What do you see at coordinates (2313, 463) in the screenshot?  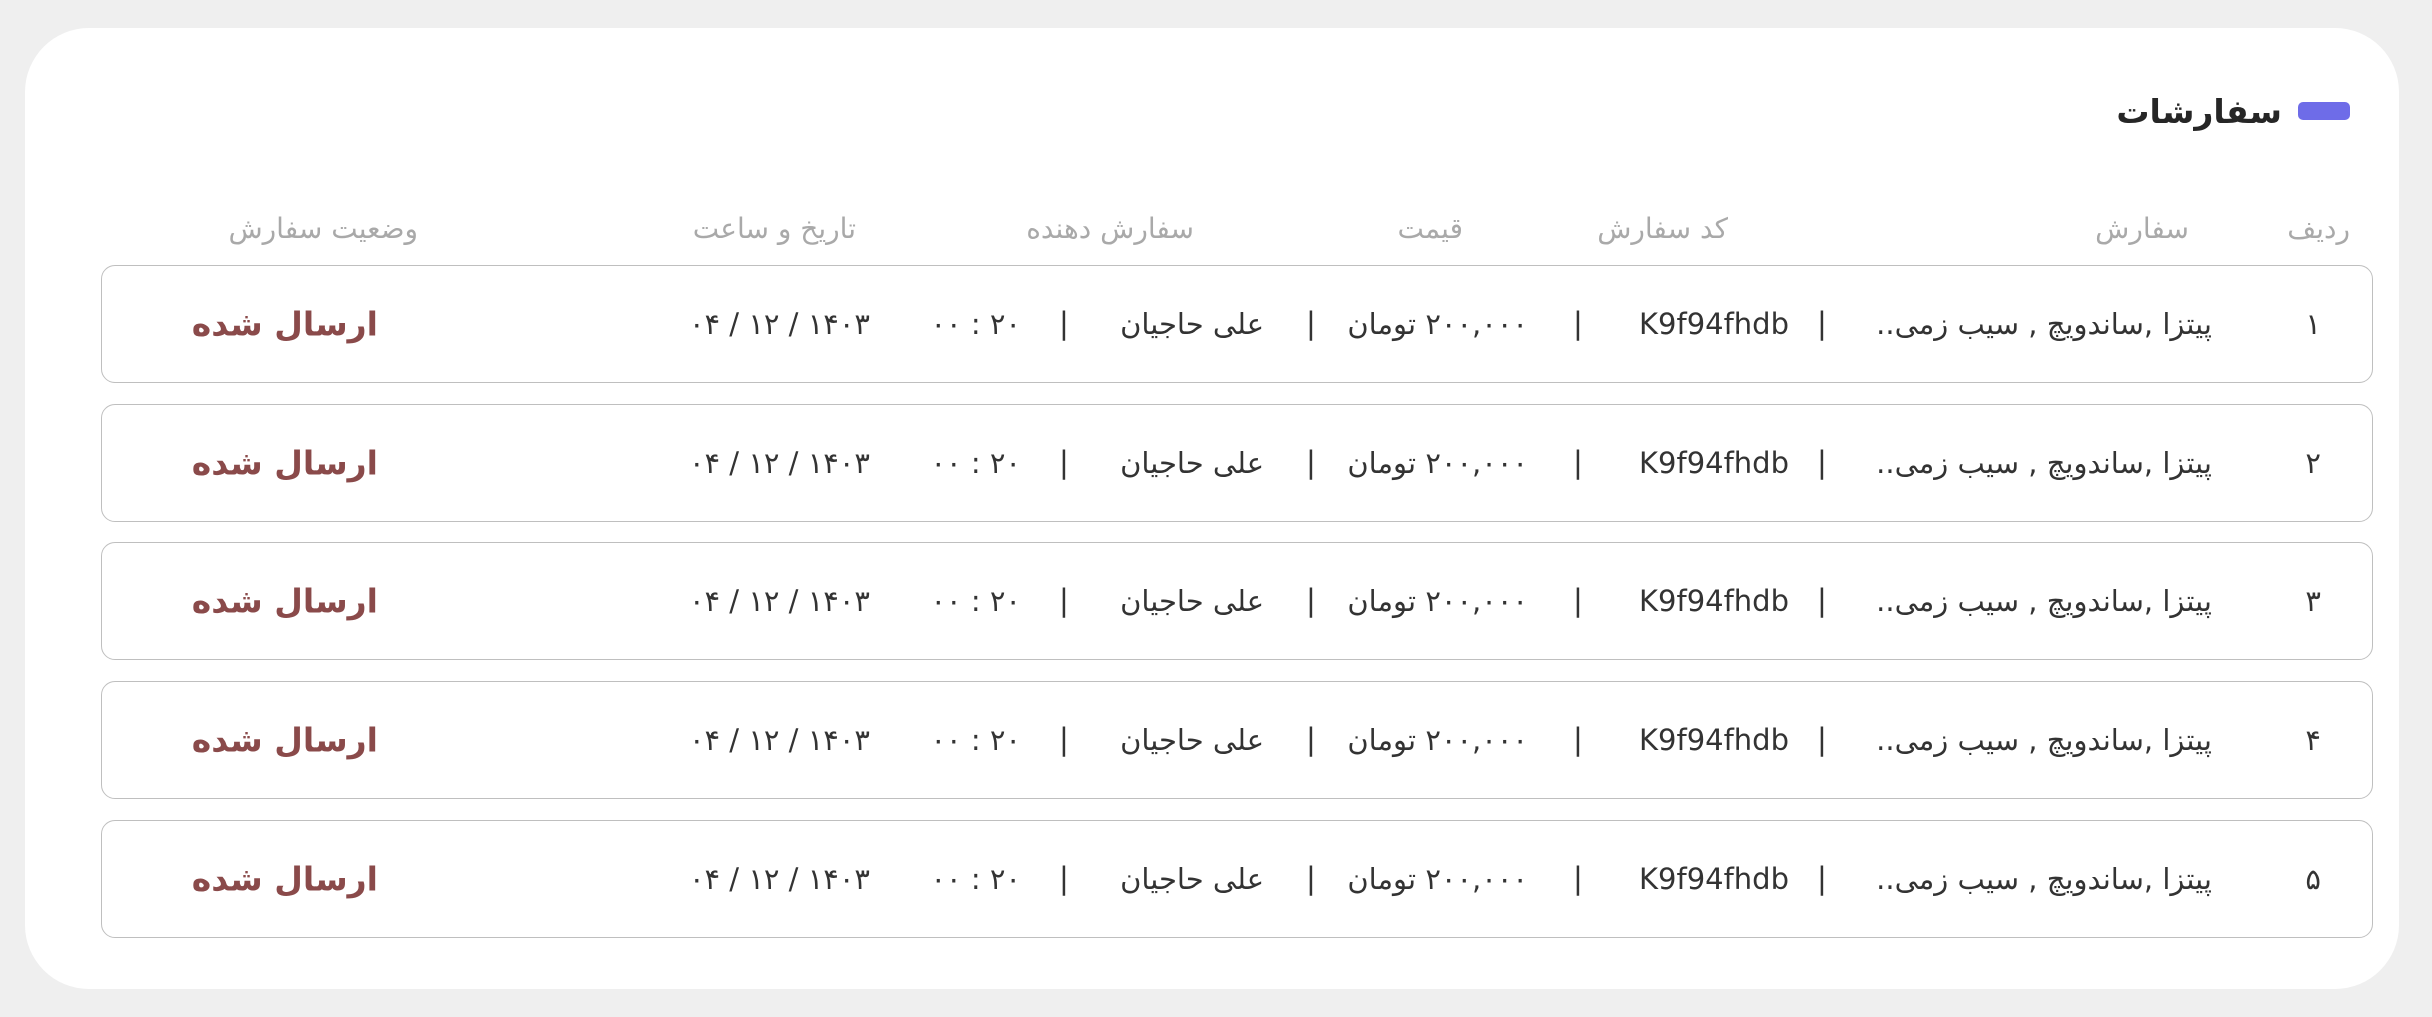 I see `row-number: ۲` at bounding box center [2313, 463].